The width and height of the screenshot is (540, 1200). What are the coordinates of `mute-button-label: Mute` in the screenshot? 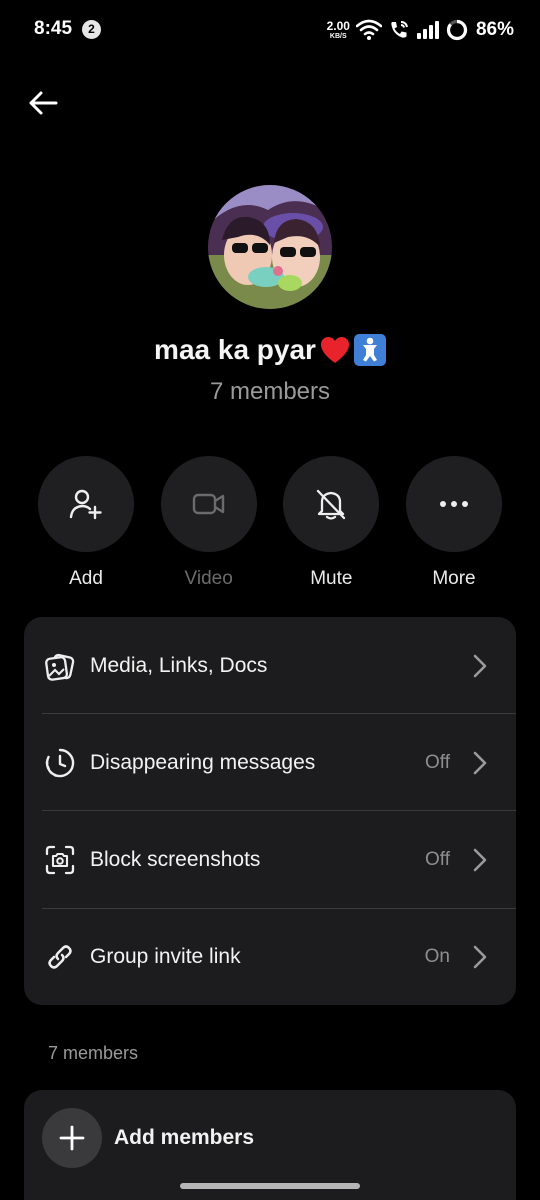 It's located at (331, 578).